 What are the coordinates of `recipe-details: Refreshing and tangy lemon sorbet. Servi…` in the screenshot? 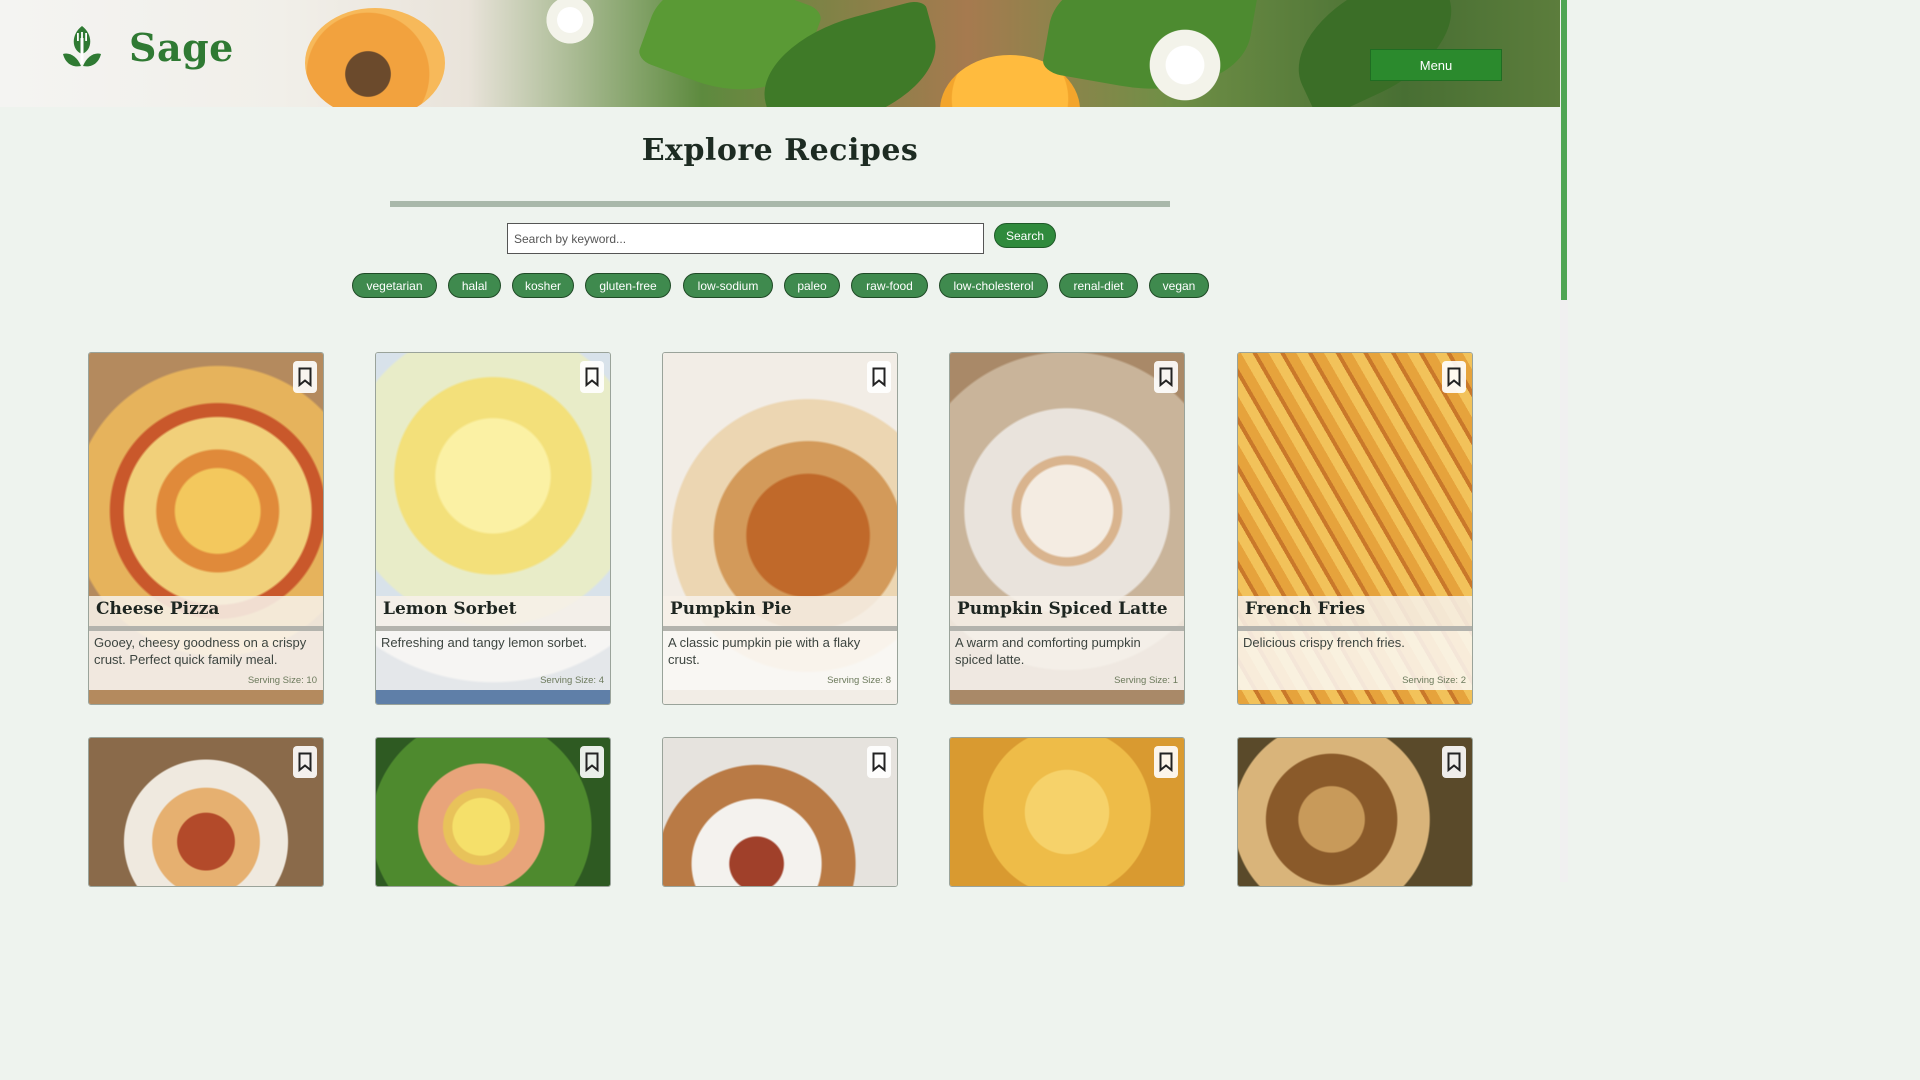 It's located at (493, 660).